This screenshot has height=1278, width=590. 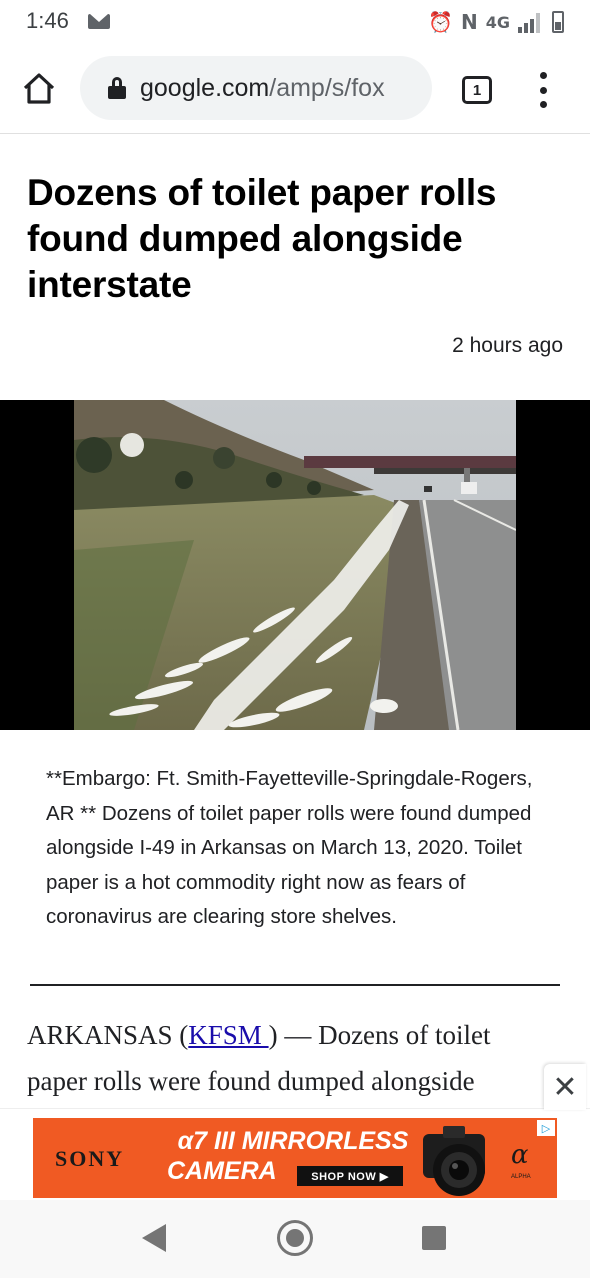 I want to click on signal-icon, so click(x=531, y=22).